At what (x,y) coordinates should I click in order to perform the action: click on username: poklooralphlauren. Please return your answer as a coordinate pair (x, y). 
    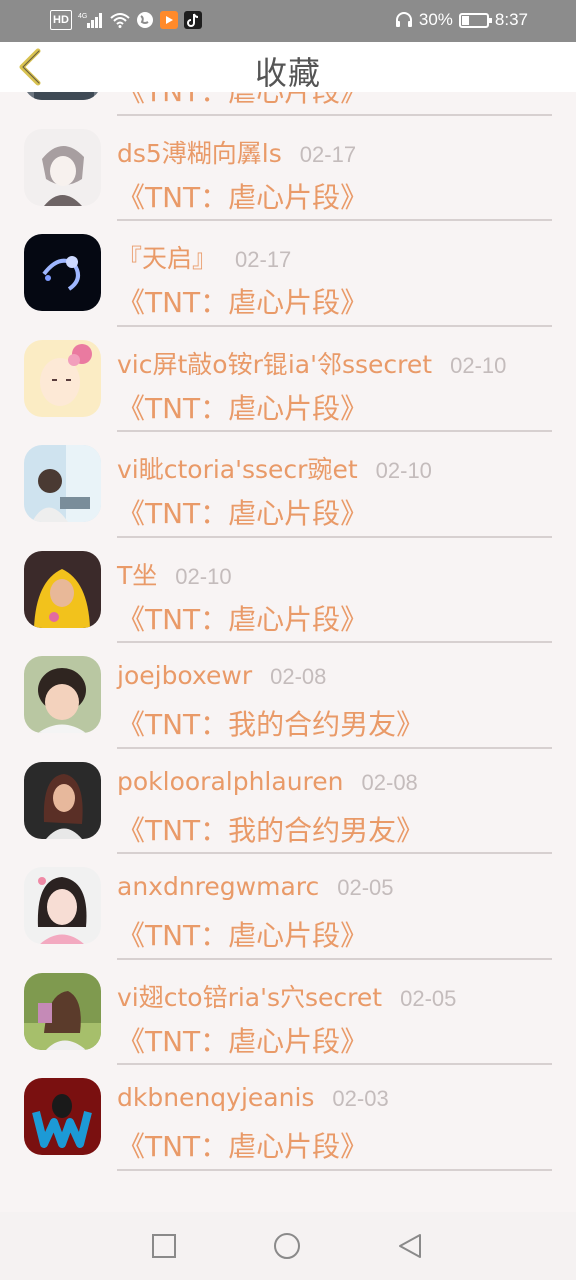
    Looking at the image, I should click on (230, 781).